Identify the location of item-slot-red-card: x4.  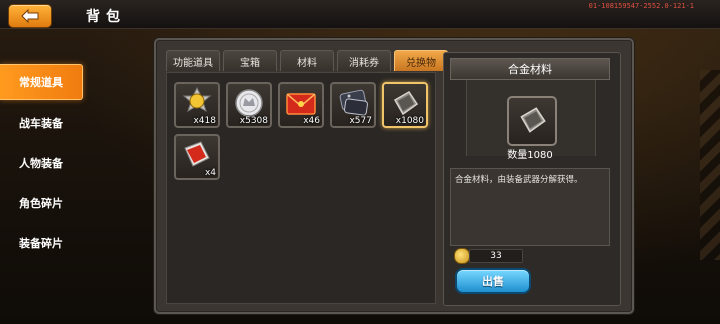
(197, 157).